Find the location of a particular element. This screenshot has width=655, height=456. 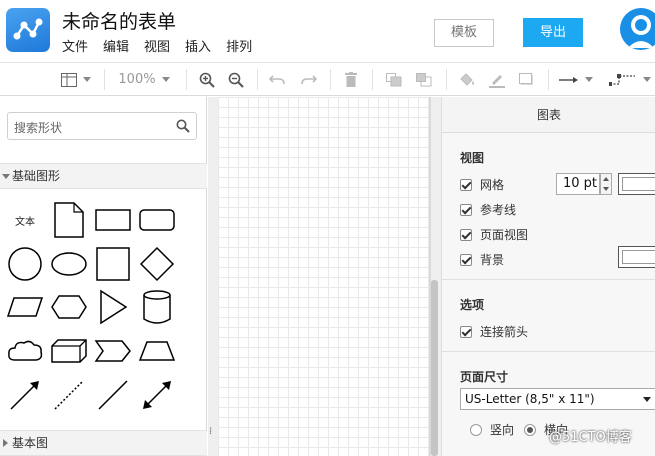

landscape-radio is located at coordinates (530, 429).